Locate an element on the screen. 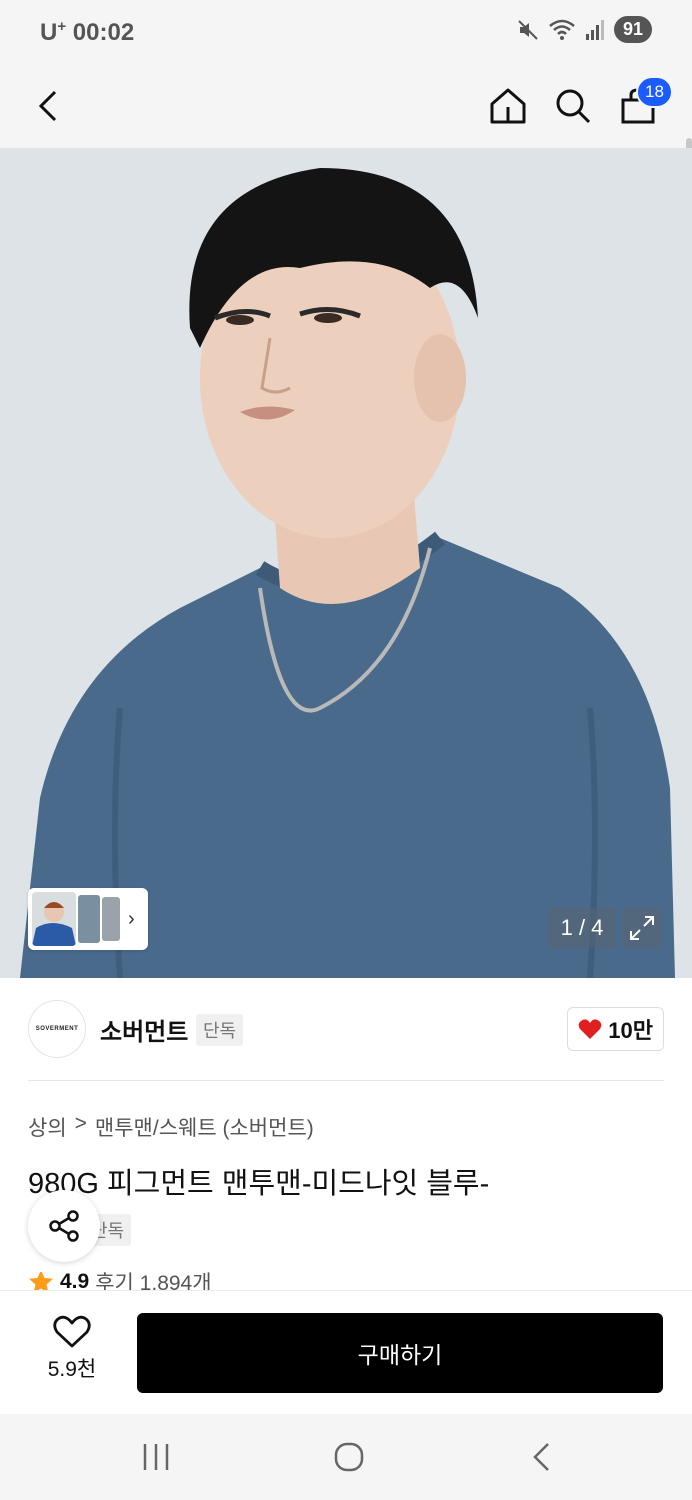 The image size is (692, 1500). product-title: 980G 피그먼트 맨투맨-미드나잇 블루- is located at coordinates (259, 1184).